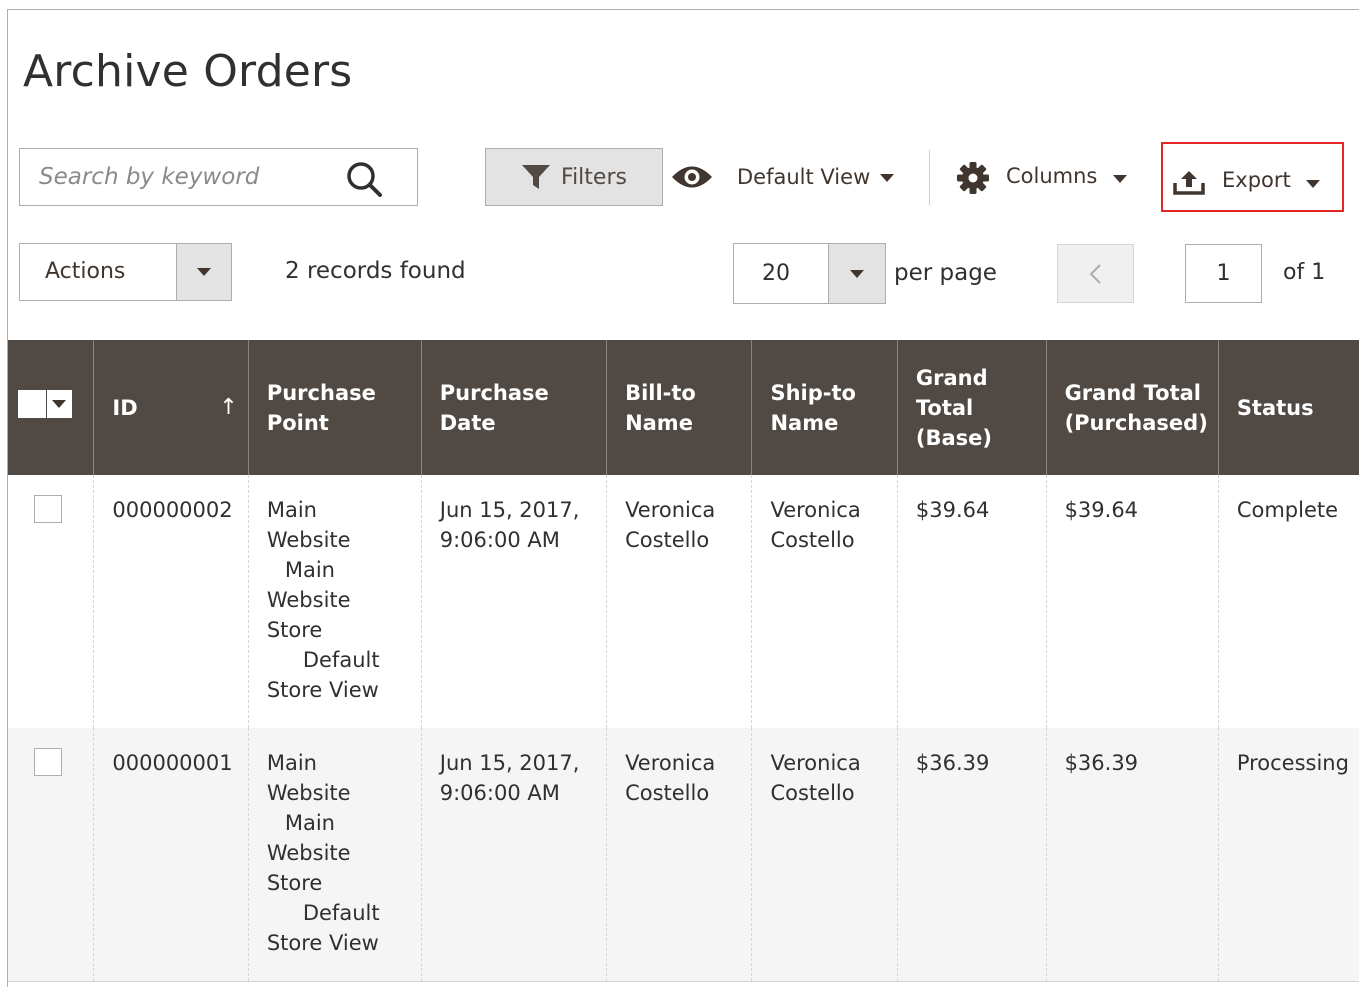 This screenshot has height=987, width=1359. What do you see at coordinates (1095, 273) in the screenshot?
I see `previous-page-button` at bounding box center [1095, 273].